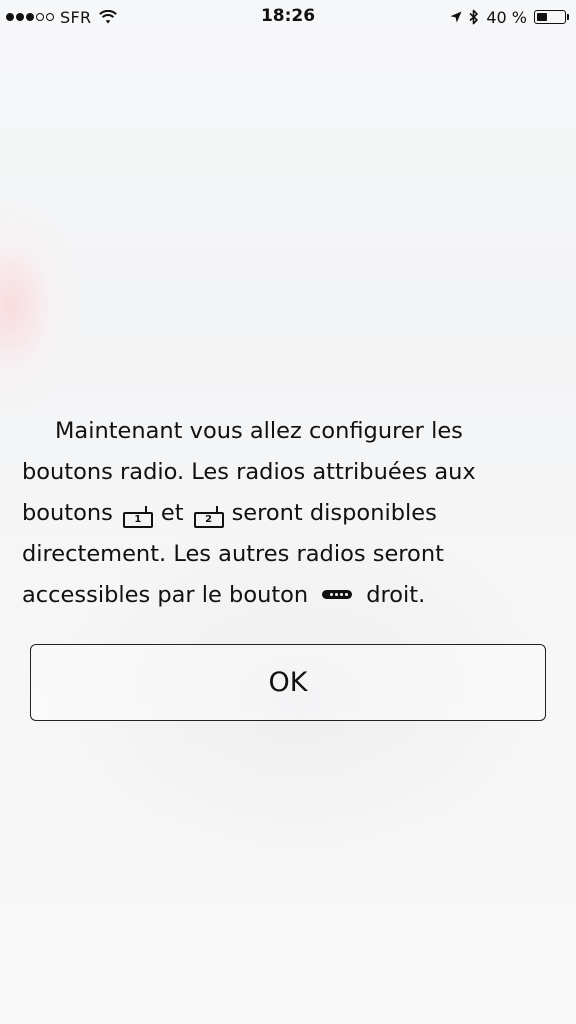 The image size is (576, 1024). Describe the element at coordinates (288, 17) in the screenshot. I see `status-bar: SFR 18:26 40 %` at that location.